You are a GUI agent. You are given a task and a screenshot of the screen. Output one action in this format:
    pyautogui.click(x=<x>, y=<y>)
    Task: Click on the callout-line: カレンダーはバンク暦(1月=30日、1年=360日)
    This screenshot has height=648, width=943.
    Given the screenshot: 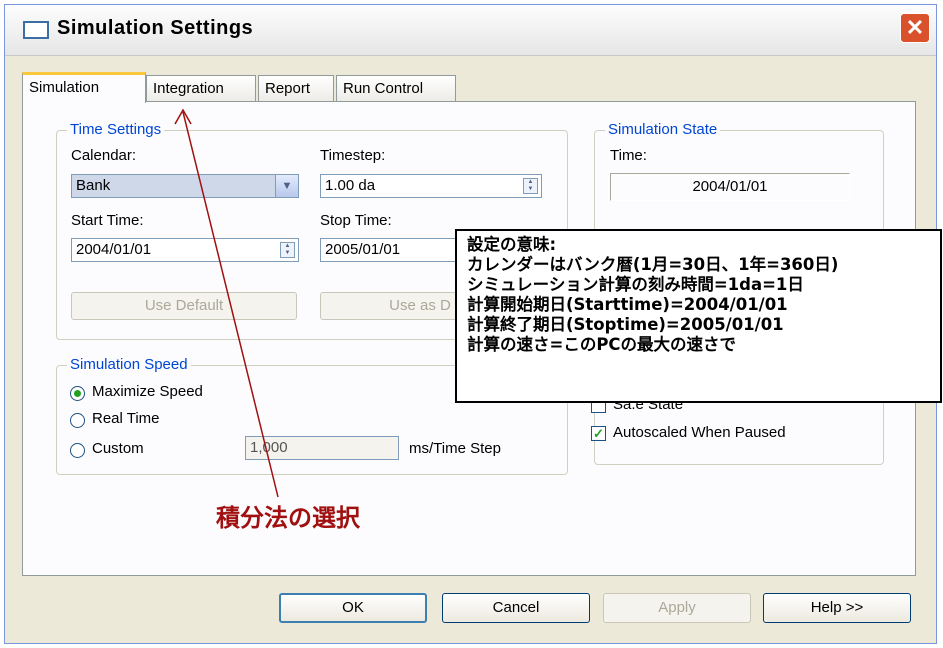 What is the action you would take?
    pyautogui.click(x=653, y=264)
    